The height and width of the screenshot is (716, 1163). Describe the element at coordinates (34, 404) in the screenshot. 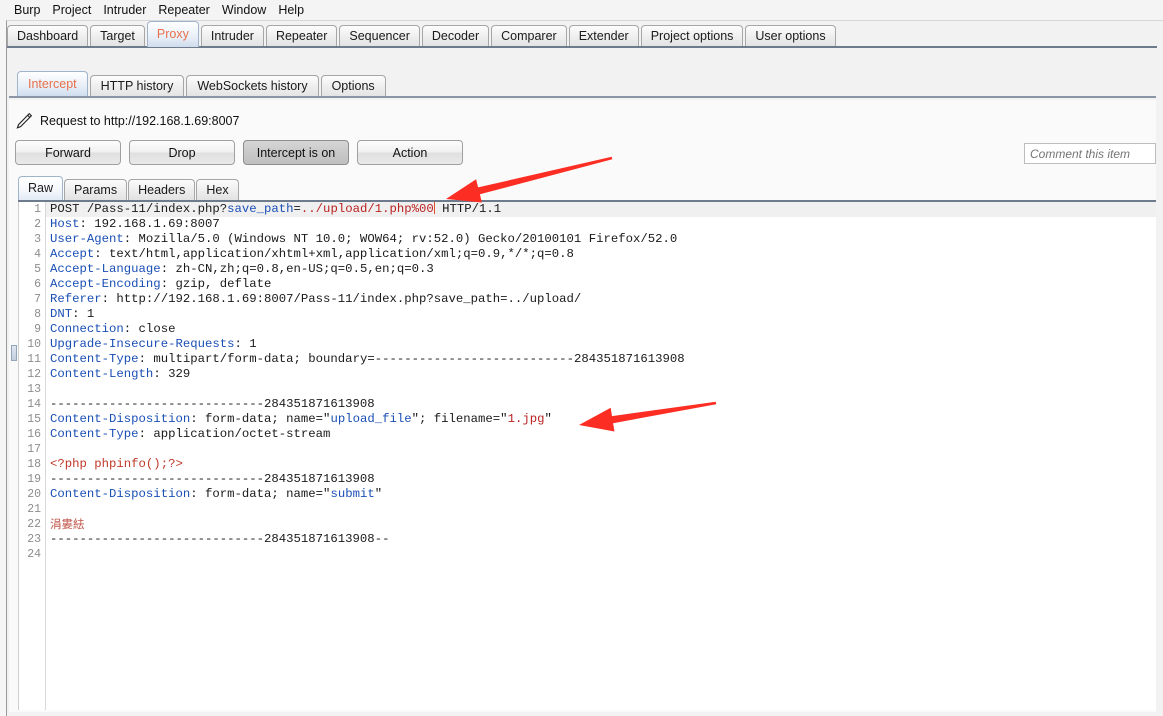

I see `line-number: 14` at that location.